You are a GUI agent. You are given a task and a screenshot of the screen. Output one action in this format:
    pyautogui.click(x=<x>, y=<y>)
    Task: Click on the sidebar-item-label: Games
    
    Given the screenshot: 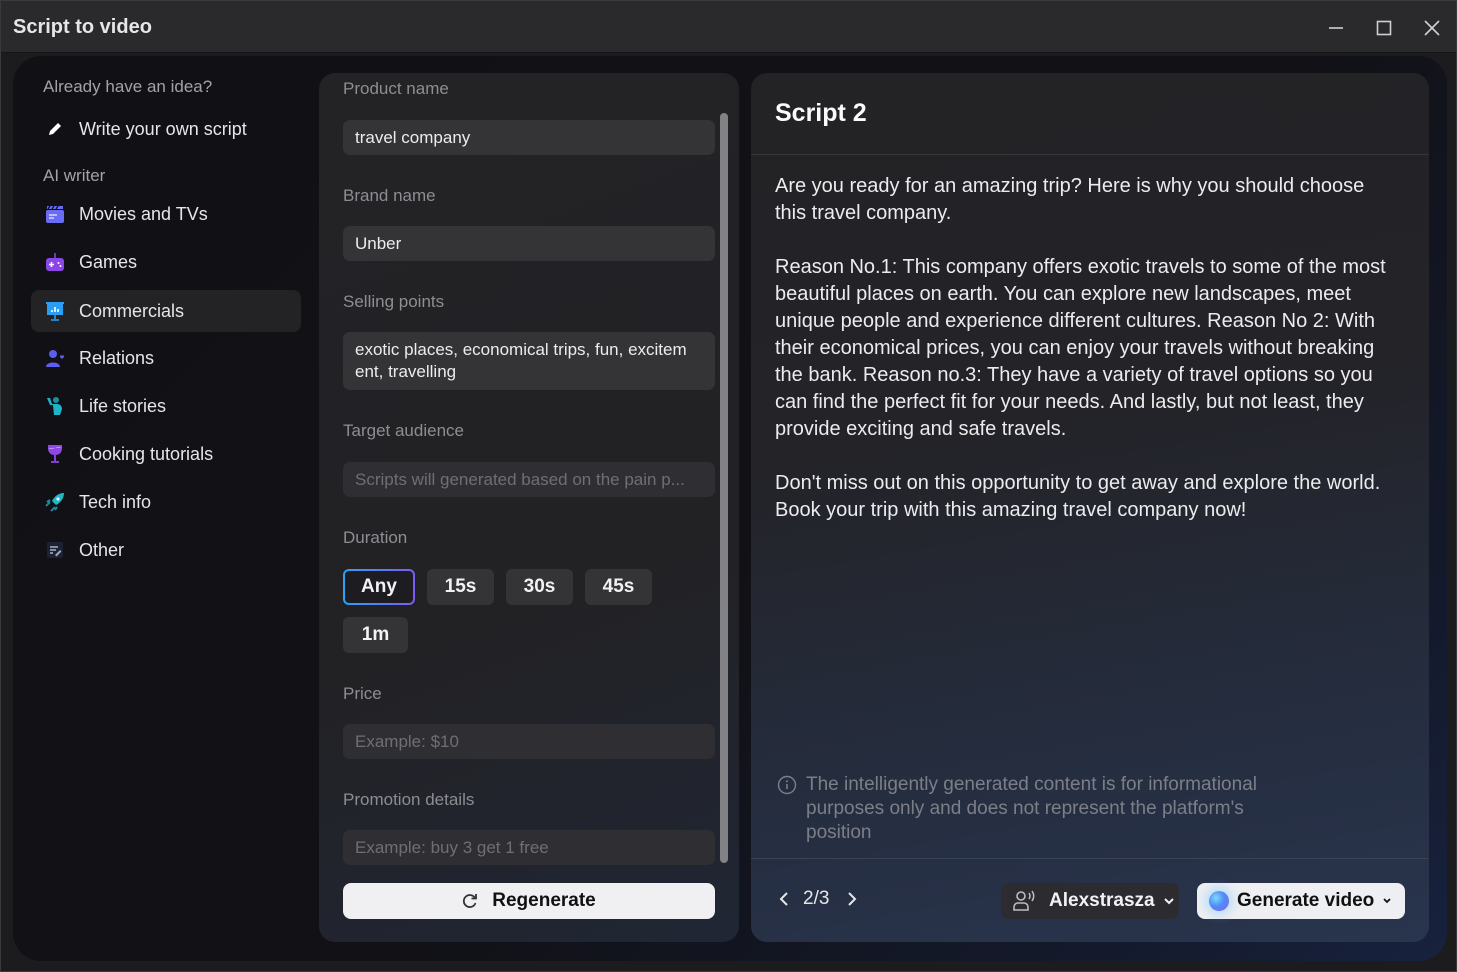 What is the action you would take?
    pyautogui.click(x=108, y=261)
    